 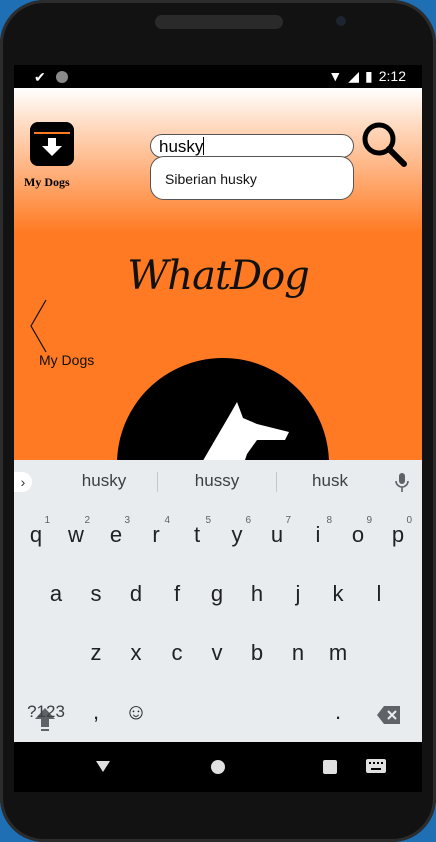 I want to click on comma-key: ,, so click(x=96, y=712).